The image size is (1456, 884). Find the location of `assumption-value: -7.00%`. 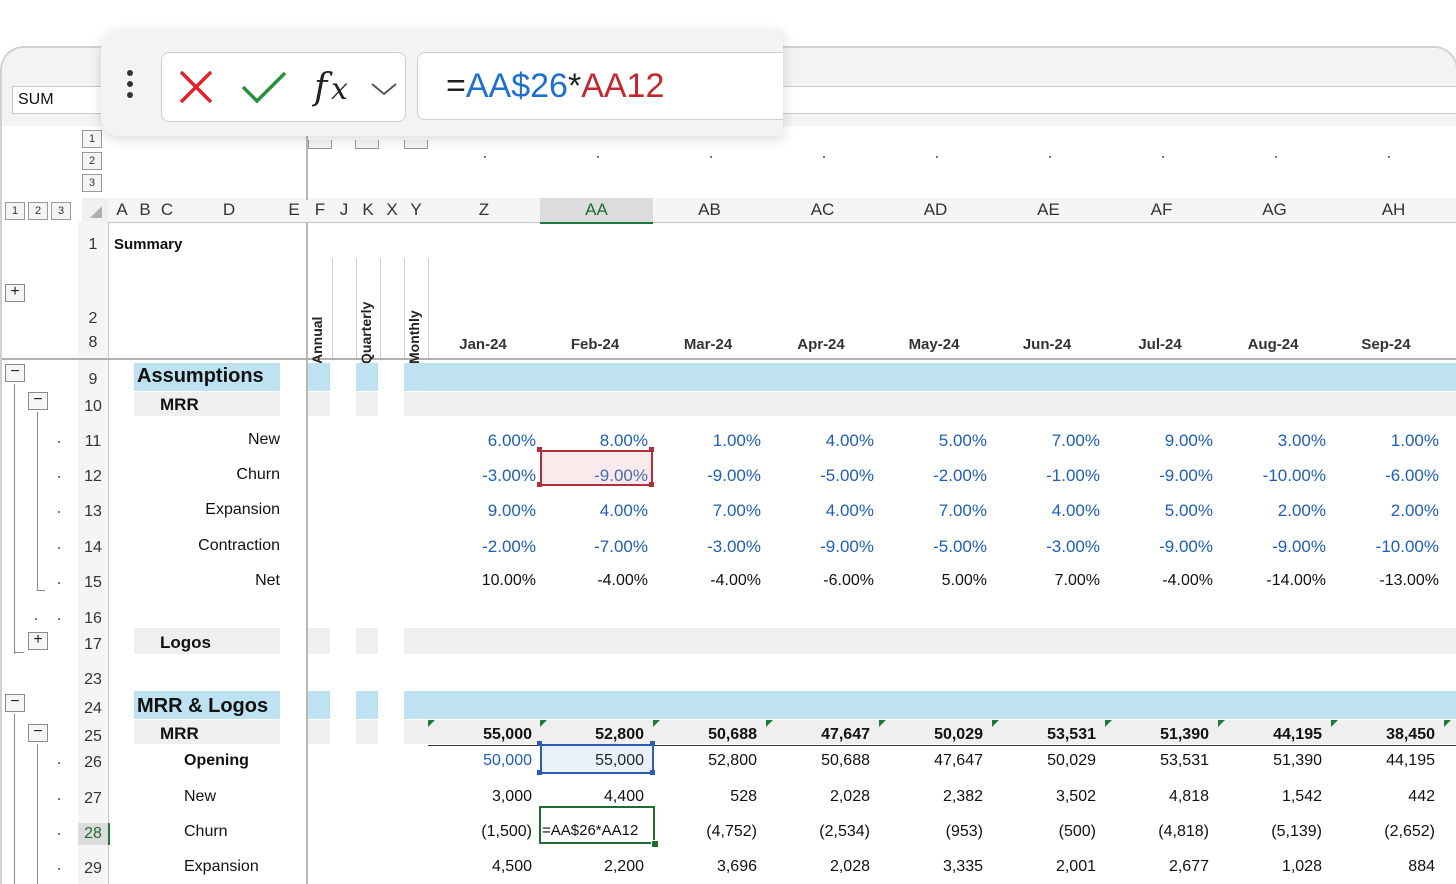

assumption-value: -7.00% is located at coordinates (598, 547).